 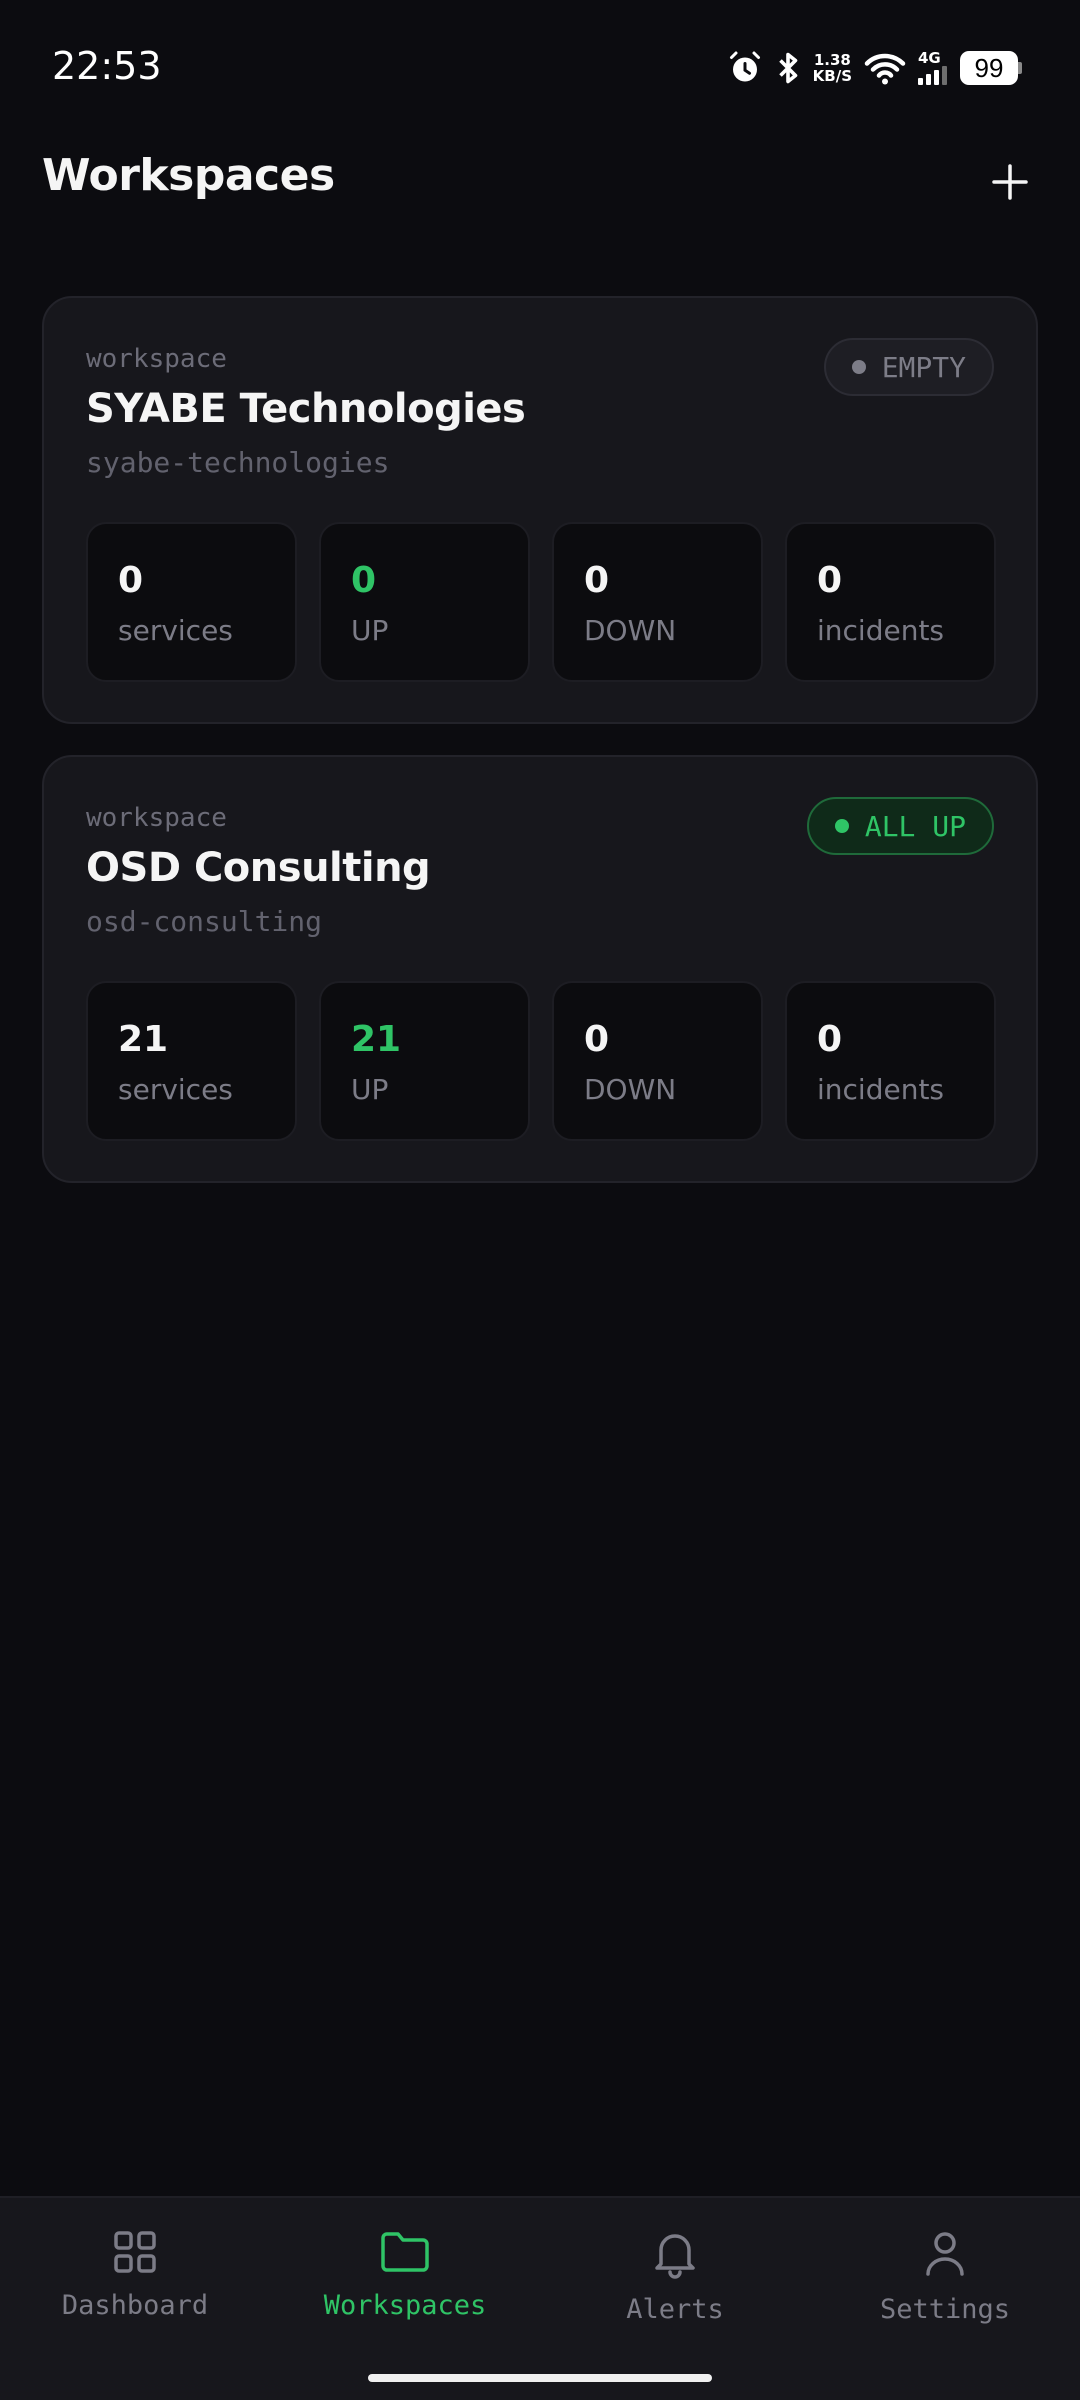 I want to click on status-badge: ALL UP, so click(x=900, y=826).